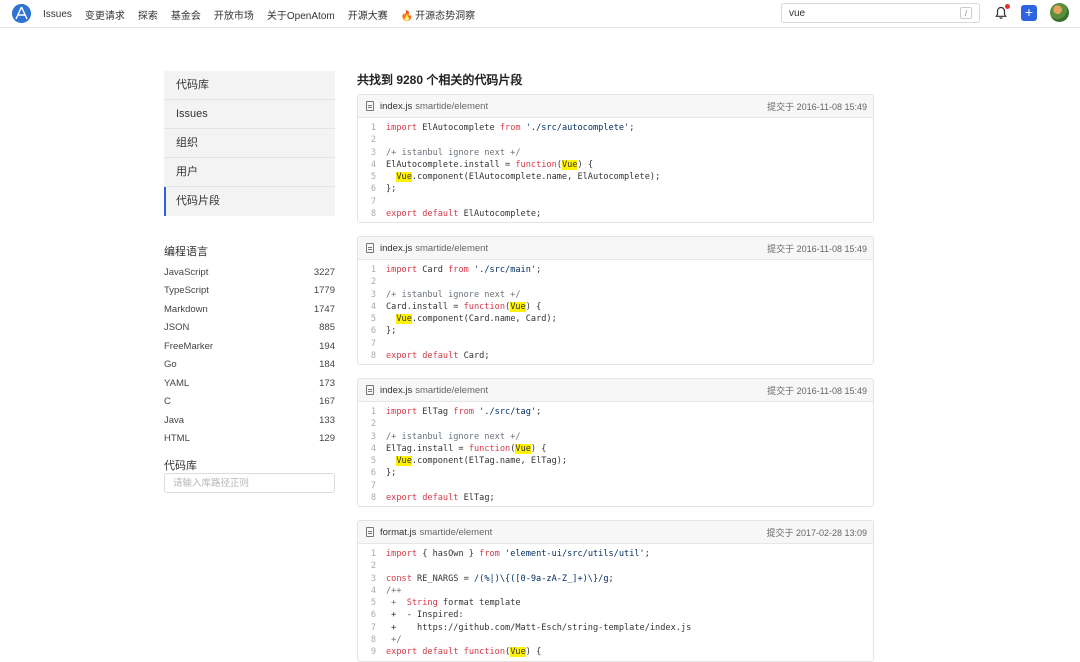 This screenshot has height=662, width=1080. What do you see at coordinates (327, 383) in the screenshot?
I see `language-count: 173` at bounding box center [327, 383].